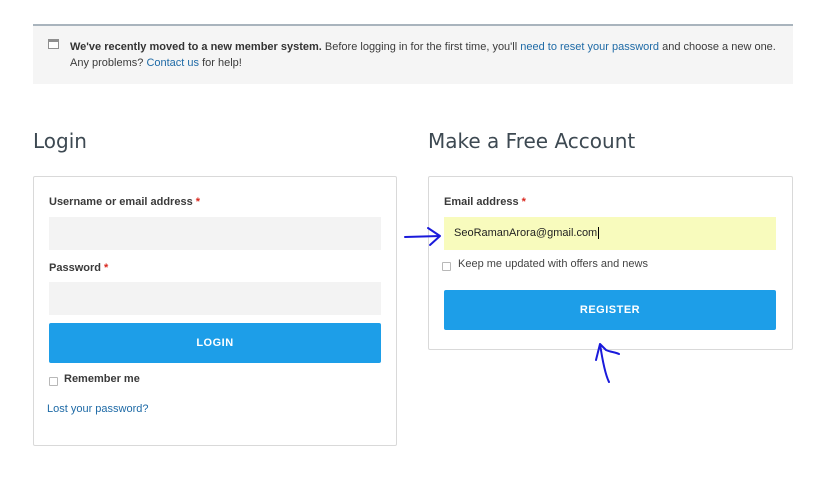 This screenshot has width=817, height=485. Describe the element at coordinates (172, 63) in the screenshot. I see `contact-us-link: Contact us` at that location.